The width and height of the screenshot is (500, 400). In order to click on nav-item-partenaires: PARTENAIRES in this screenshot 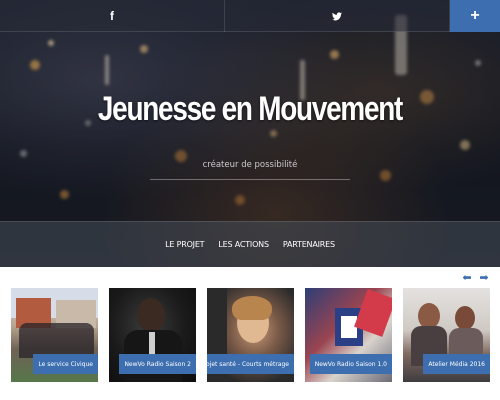, I will do `click(309, 244)`.